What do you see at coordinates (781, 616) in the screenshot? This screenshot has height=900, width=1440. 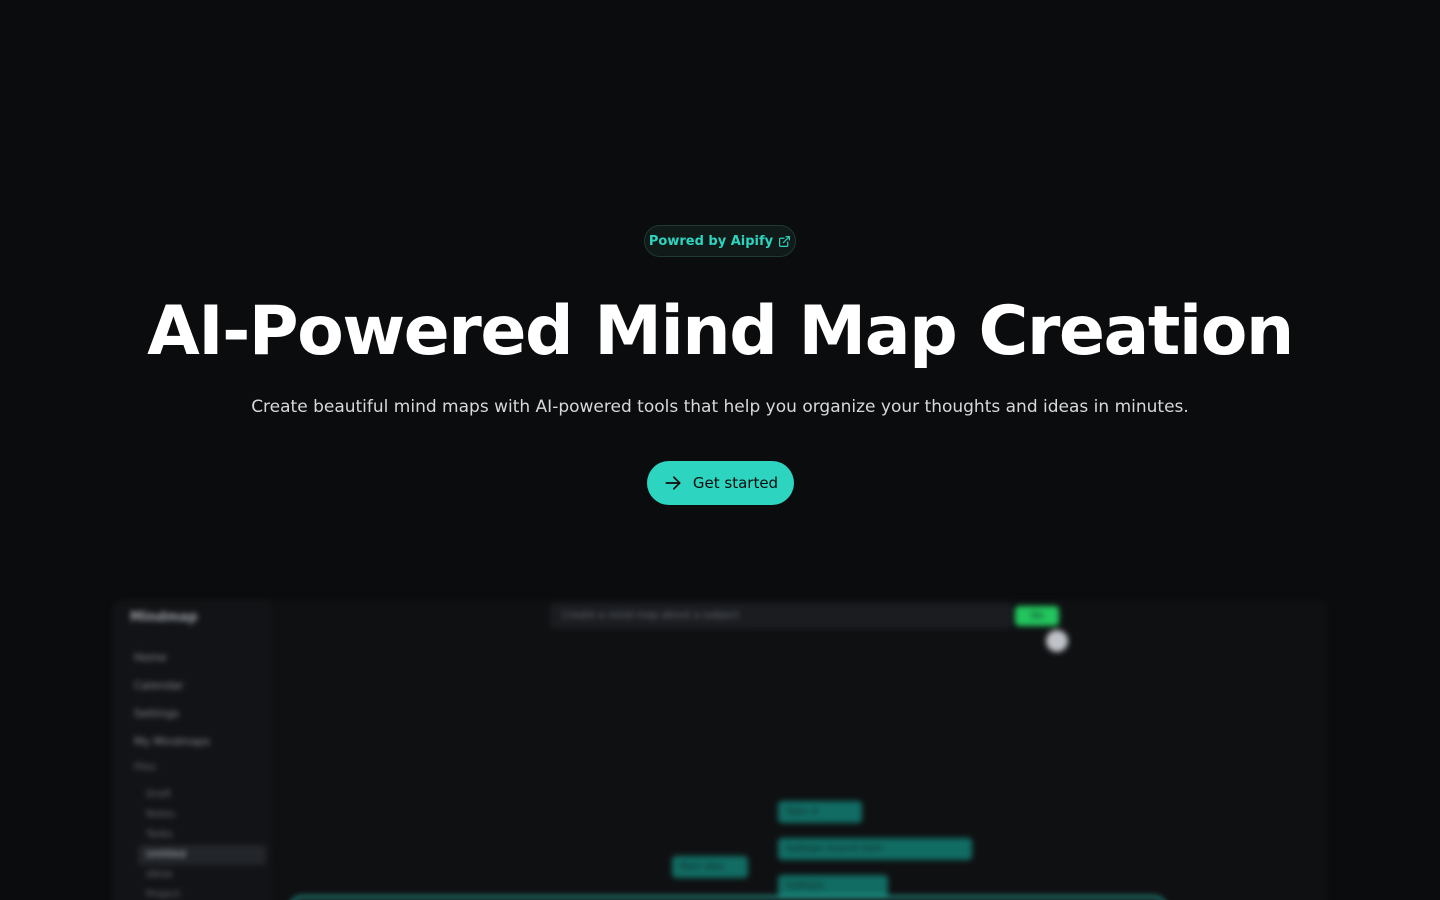 I see `preview-prompt-input: Create a mind map about a subject` at bounding box center [781, 616].